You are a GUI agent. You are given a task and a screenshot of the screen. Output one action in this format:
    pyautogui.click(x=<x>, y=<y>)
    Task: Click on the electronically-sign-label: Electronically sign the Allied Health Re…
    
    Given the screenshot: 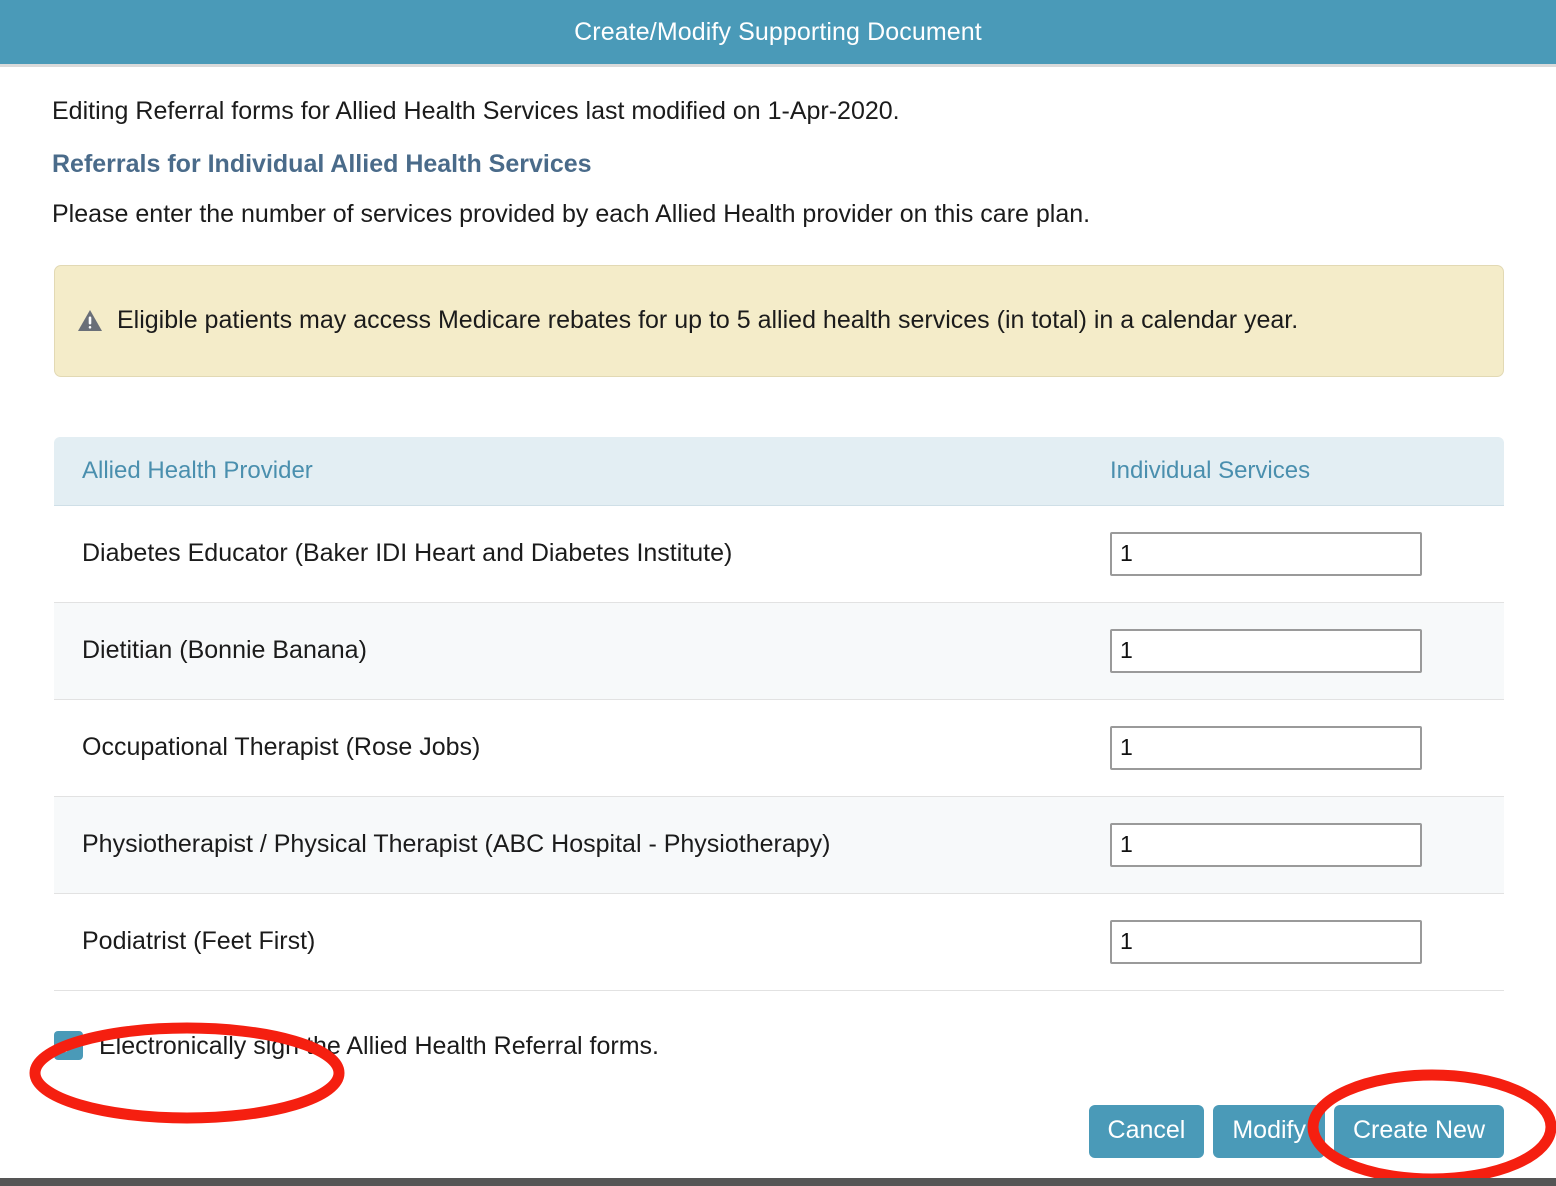 What is the action you would take?
    pyautogui.click(x=379, y=1045)
    